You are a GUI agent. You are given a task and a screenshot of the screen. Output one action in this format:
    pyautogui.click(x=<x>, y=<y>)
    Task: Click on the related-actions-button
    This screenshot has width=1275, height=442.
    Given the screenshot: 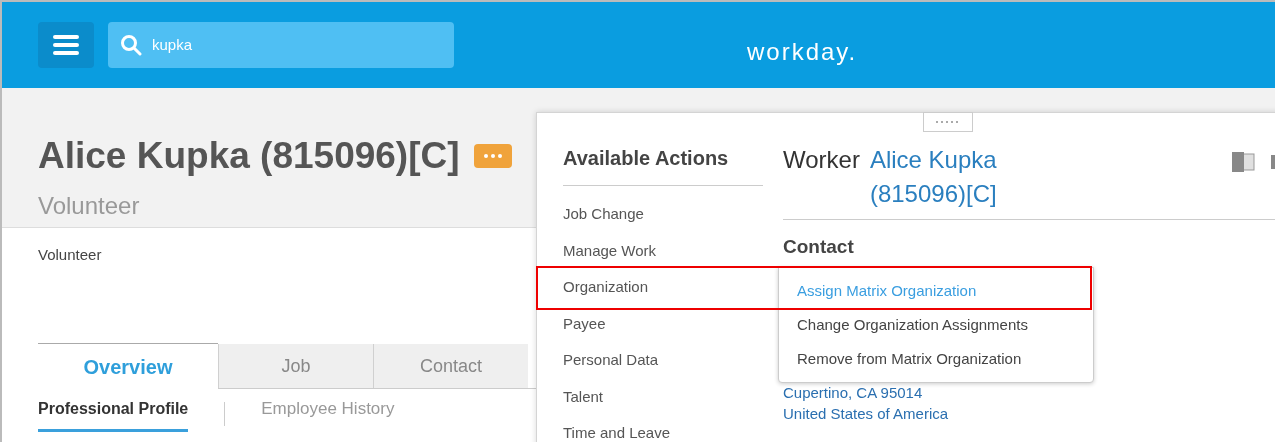 What is the action you would take?
    pyautogui.click(x=492, y=155)
    